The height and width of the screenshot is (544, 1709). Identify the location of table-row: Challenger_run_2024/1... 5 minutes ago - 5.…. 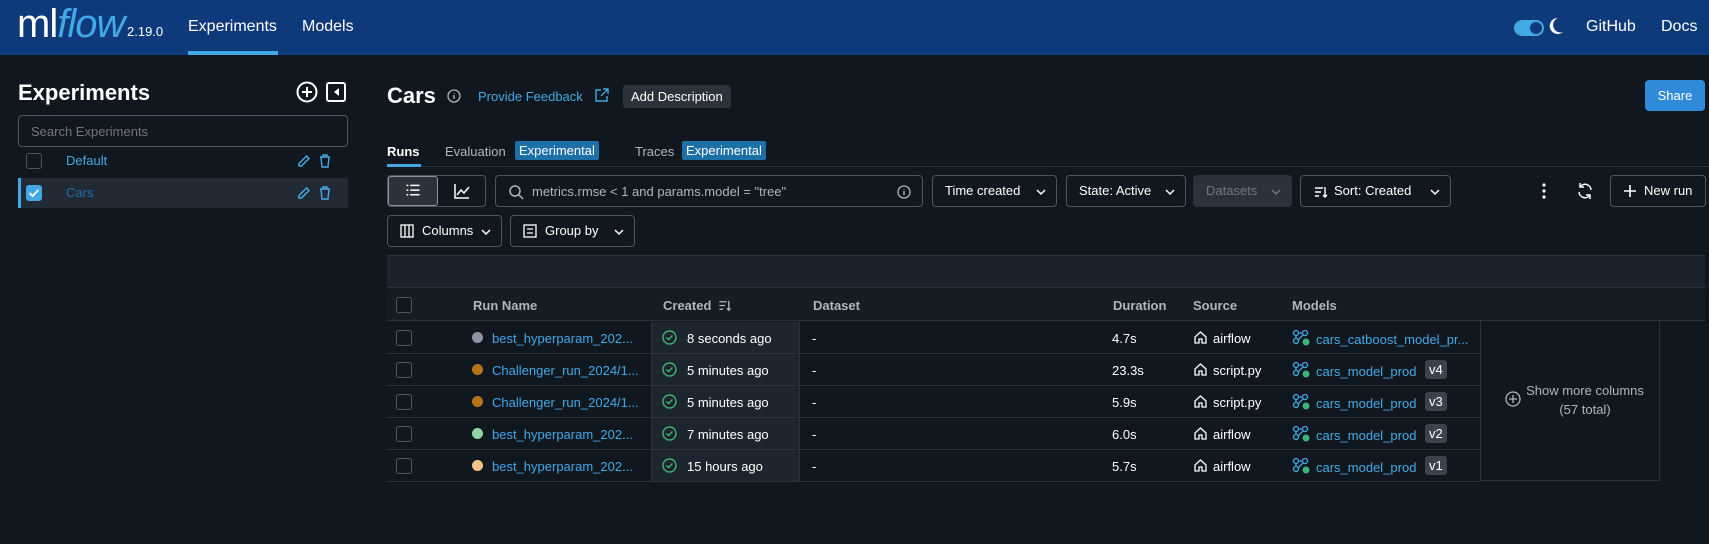
(933, 402).